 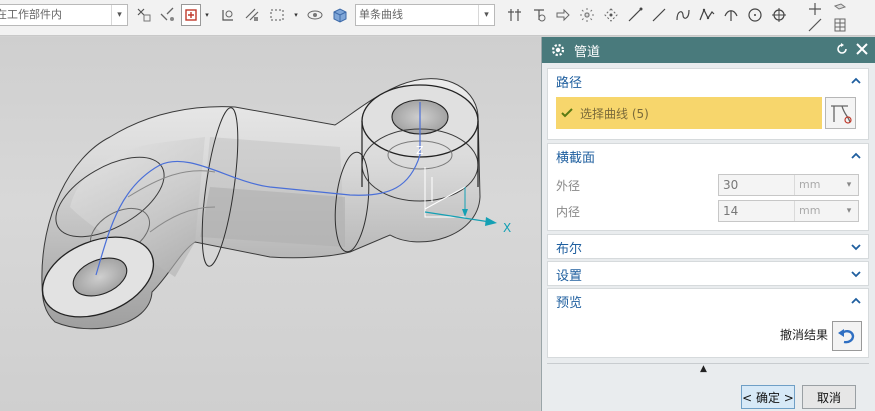 I want to click on toolbar: 在工作部件内 ▾ ▾ ▾ 单条曲线 ▾, so click(x=437, y=18).